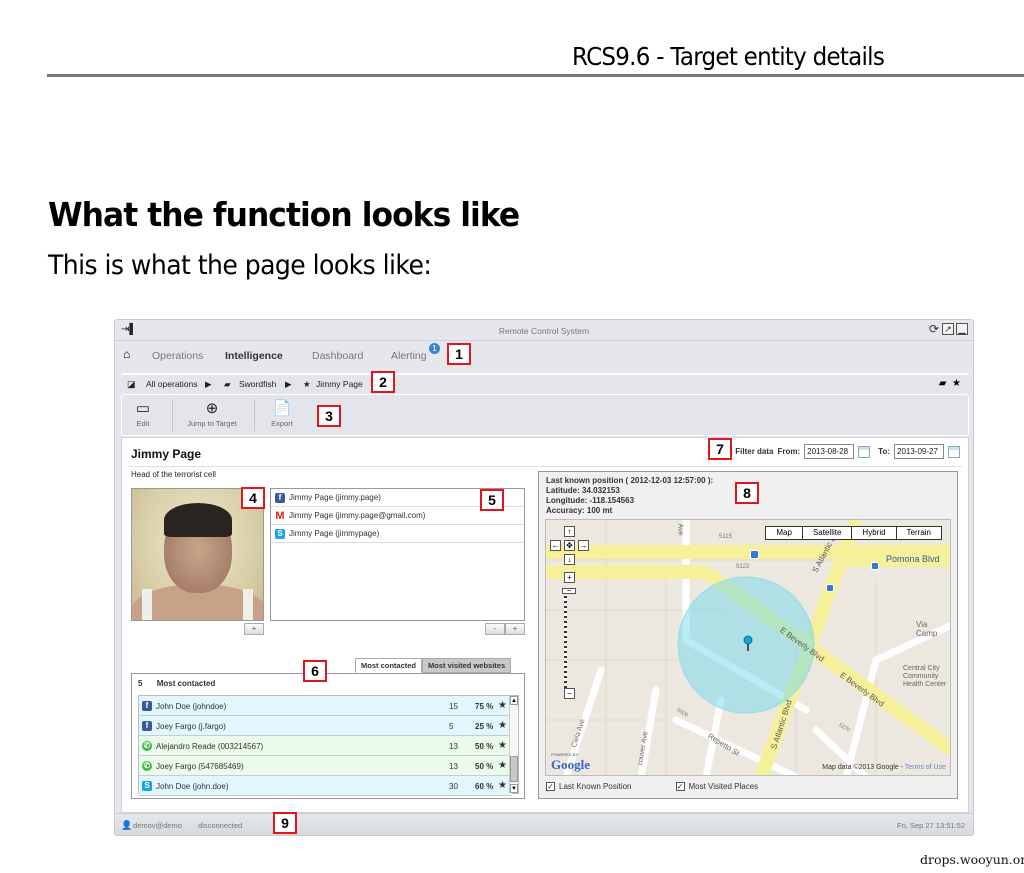 This screenshot has width=1024, height=873. Describe the element at coordinates (198, 520) in the screenshot. I see `photo-hair` at that location.